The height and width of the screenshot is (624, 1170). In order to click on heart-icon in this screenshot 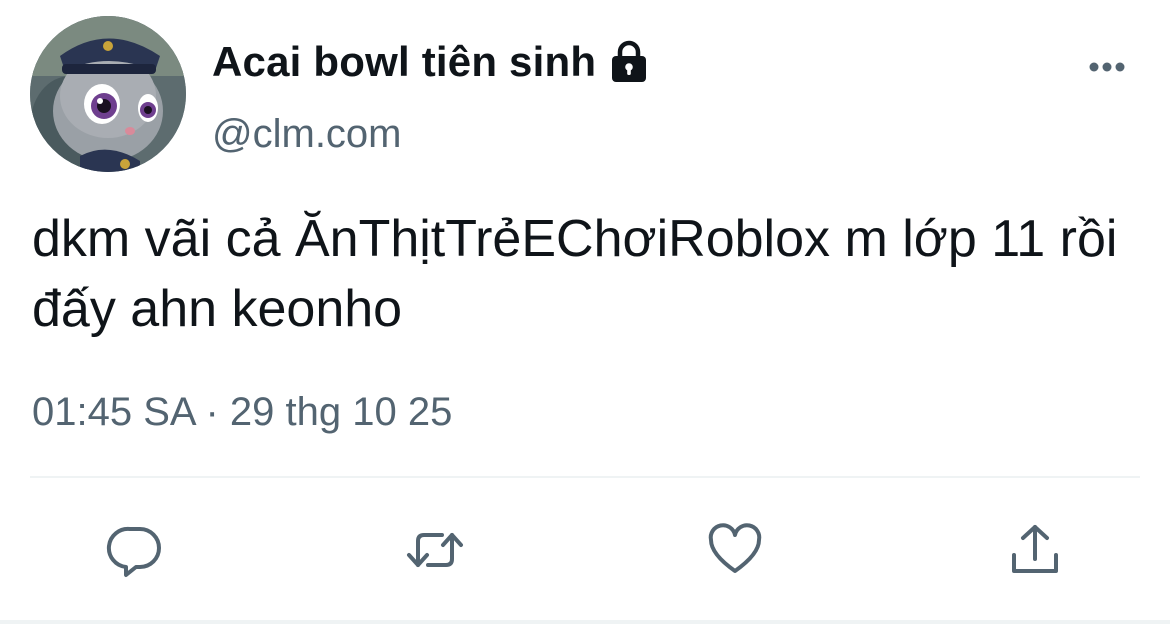, I will do `click(735, 548)`.